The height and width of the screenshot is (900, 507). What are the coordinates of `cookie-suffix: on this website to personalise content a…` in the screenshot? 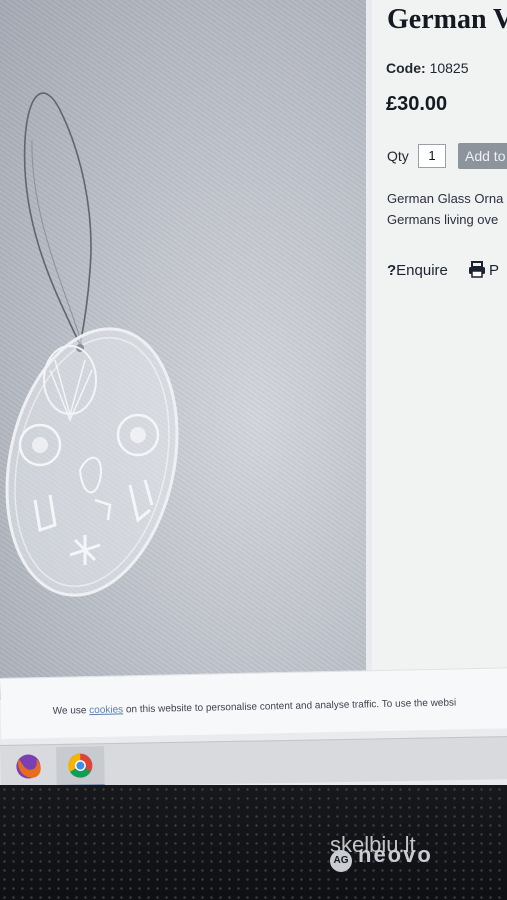 It's located at (291, 706).